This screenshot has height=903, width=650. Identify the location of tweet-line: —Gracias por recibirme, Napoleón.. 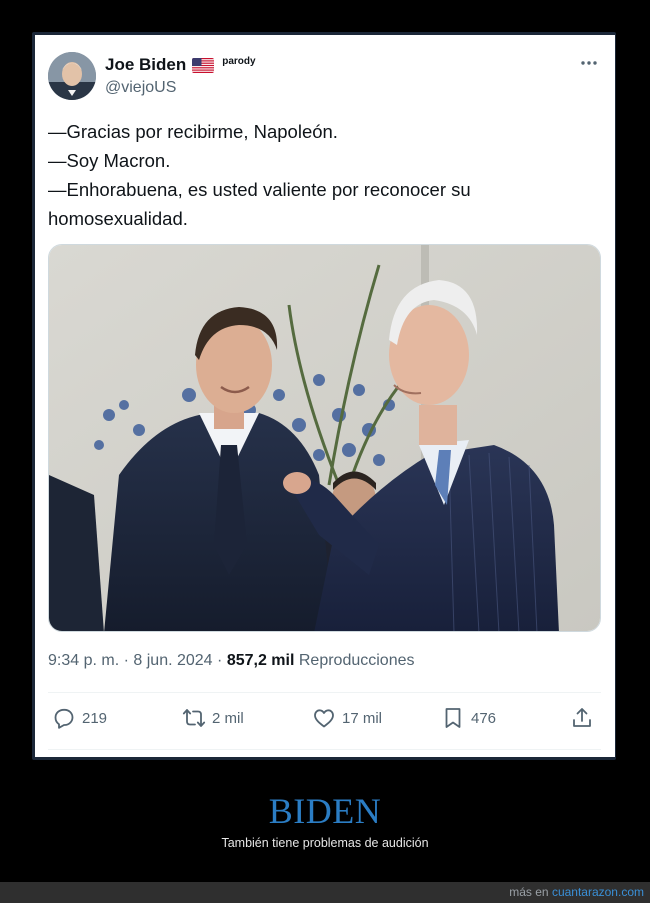
(193, 131).